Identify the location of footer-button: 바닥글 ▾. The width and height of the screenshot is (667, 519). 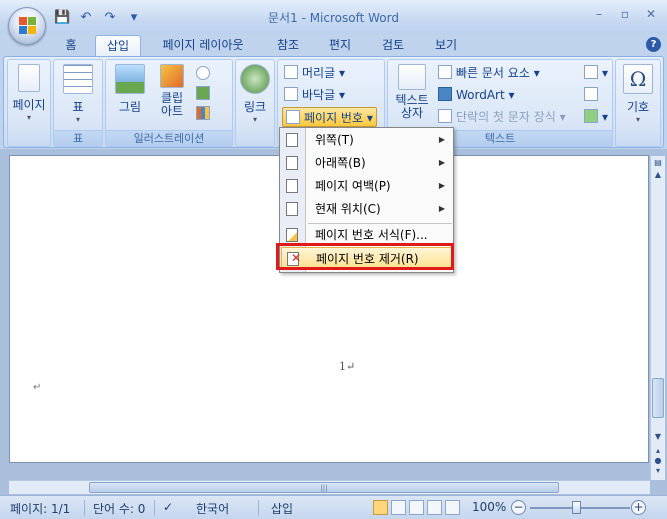
(314, 95).